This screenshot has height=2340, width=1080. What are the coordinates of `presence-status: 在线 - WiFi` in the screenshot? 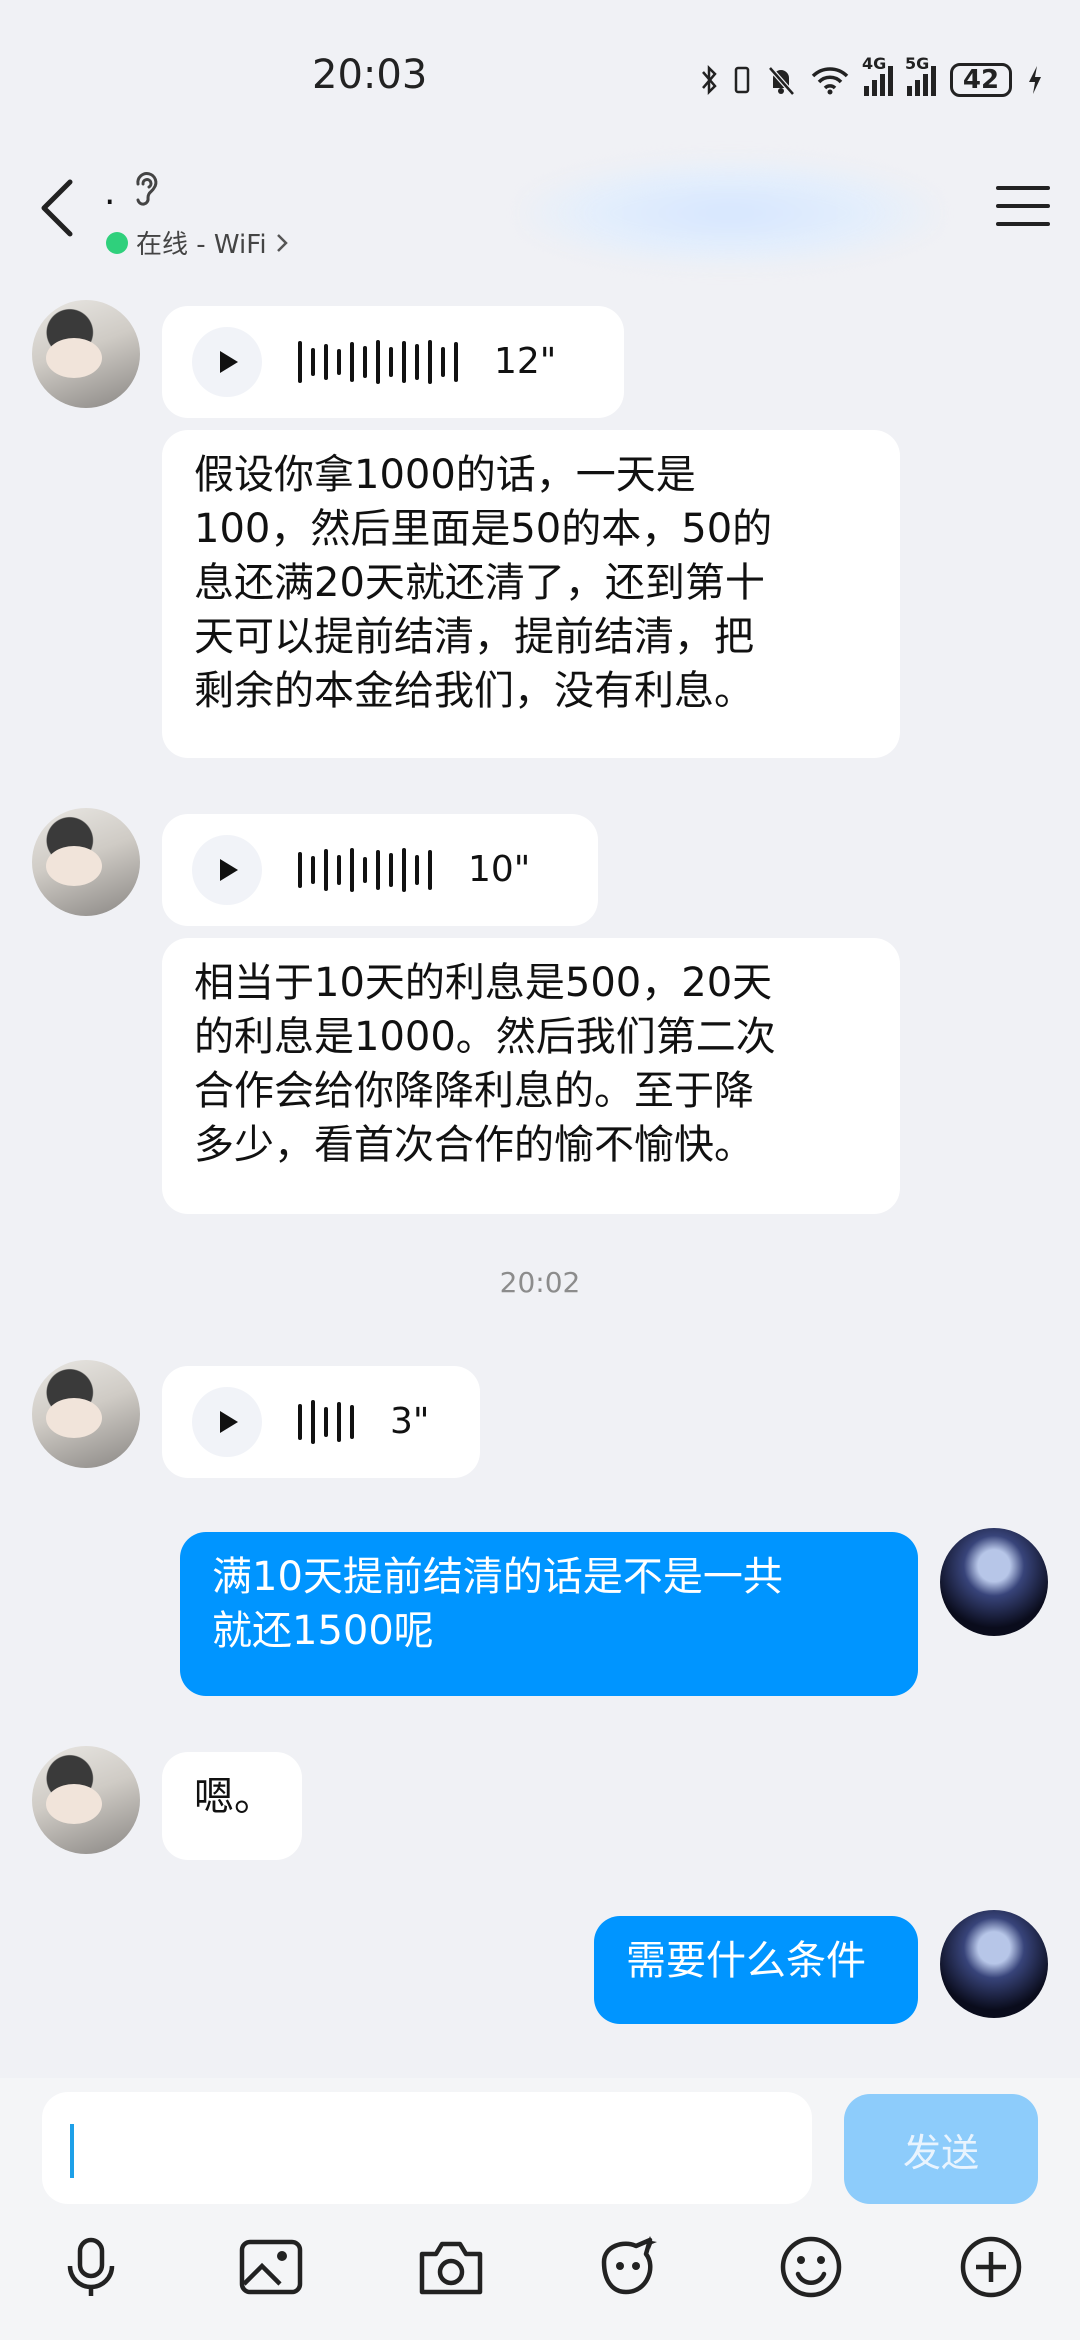 It's located at (197, 242).